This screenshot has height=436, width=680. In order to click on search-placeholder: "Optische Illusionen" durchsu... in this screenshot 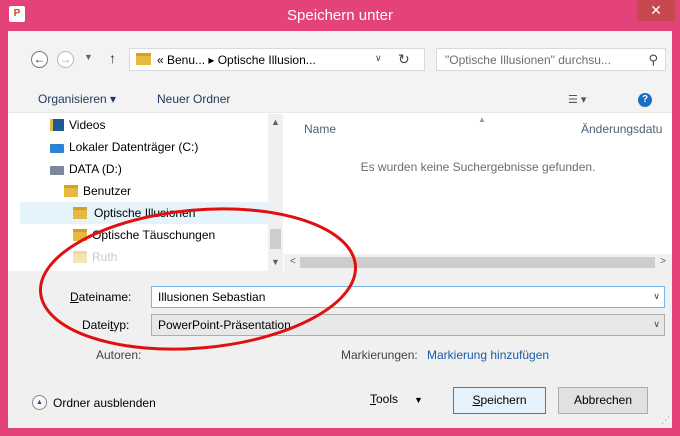, I will do `click(528, 60)`.